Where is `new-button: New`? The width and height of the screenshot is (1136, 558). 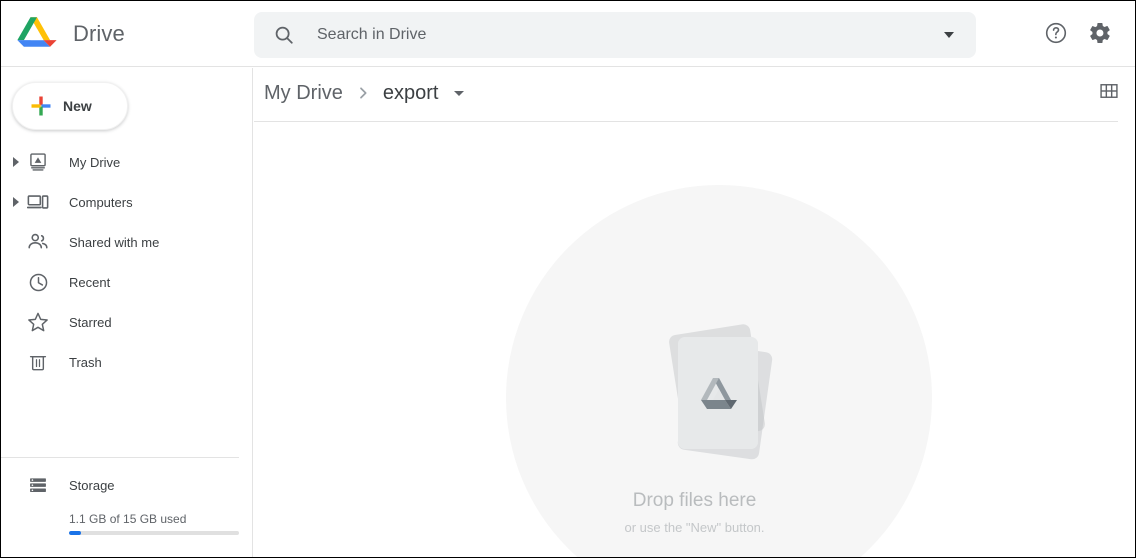
new-button: New is located at coordinates (70, 106).